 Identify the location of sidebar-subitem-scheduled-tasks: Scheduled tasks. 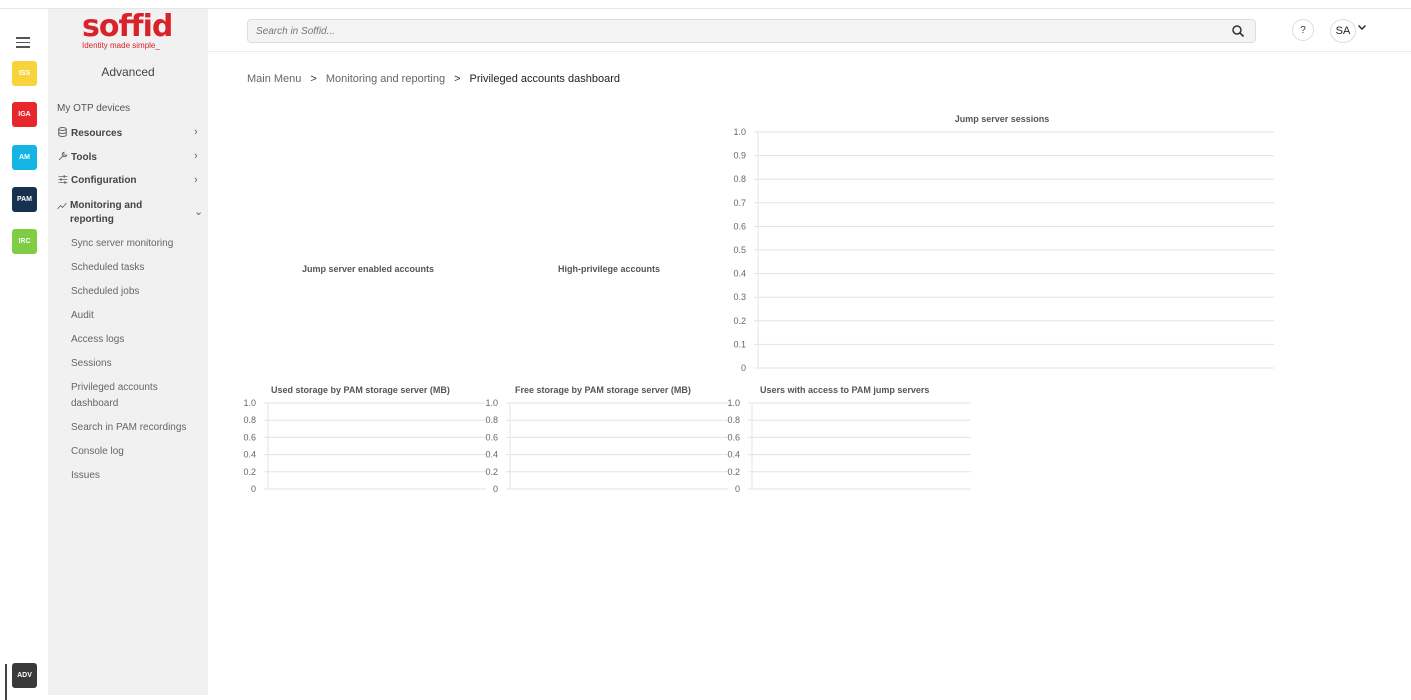
(107, 268).